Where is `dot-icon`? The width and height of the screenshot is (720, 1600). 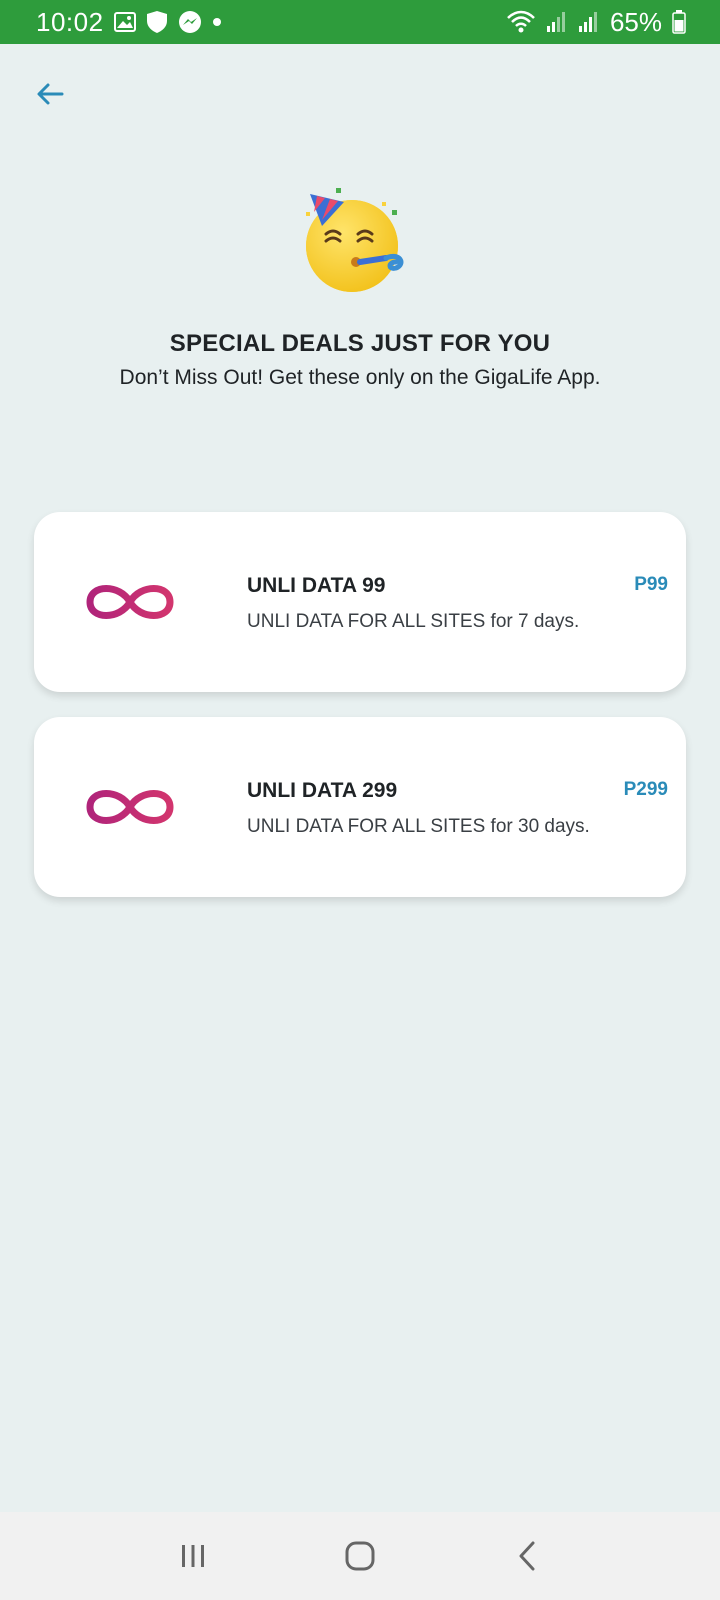 dot-icon is located at coordinates (217, 22).